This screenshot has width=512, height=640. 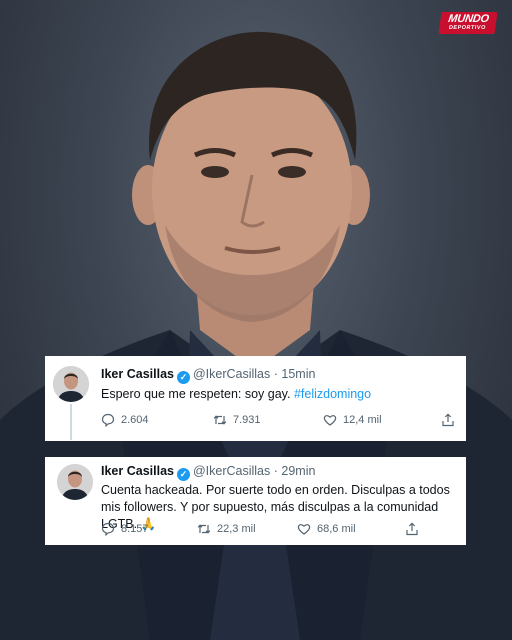 I want to click on mundo-deportivo-logo: MUNDO DEPORTIVO, so click(x=468, y=23).